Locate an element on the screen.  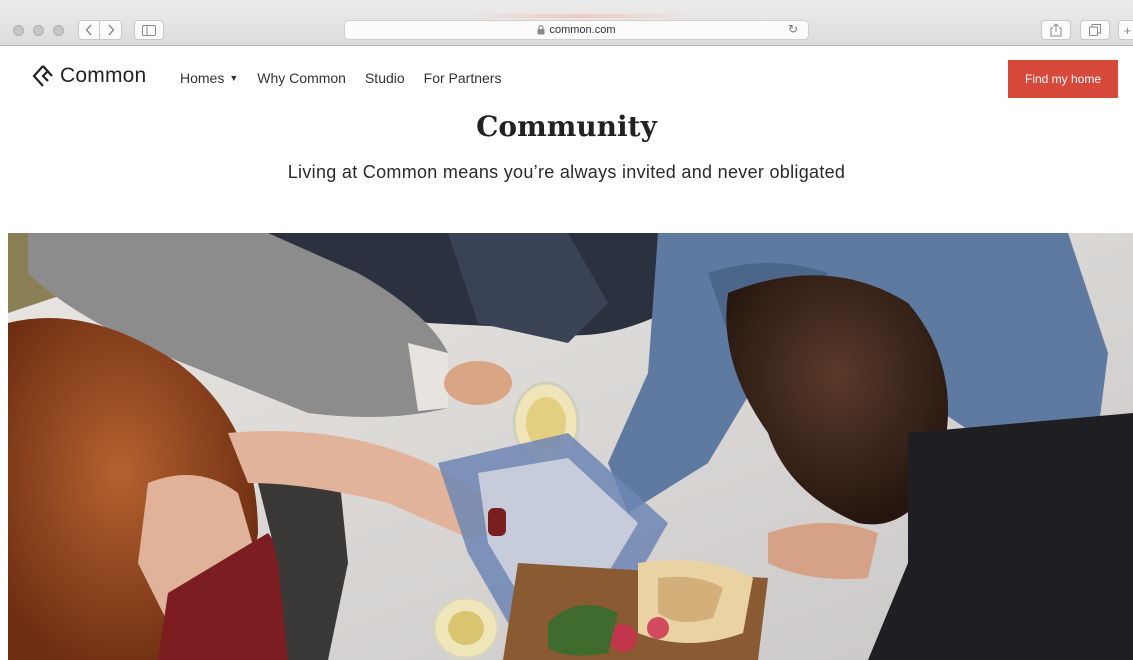
share-icon is located at coordinates (1056, 30).